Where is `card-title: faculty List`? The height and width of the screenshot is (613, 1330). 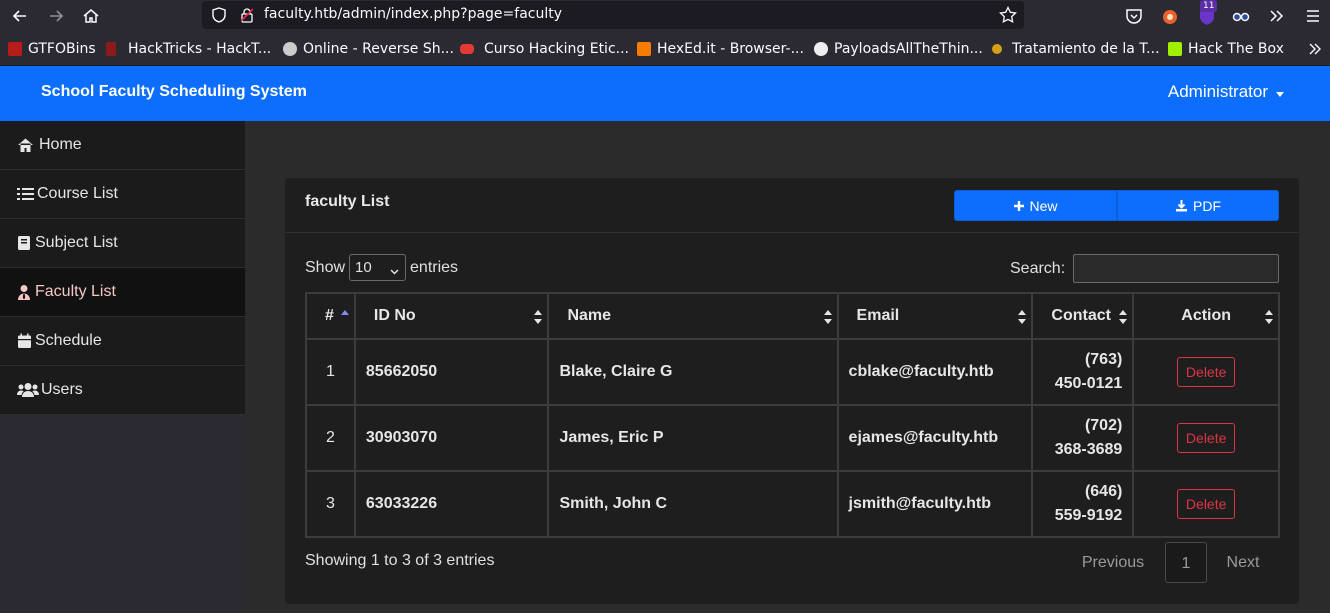
card-title: faculty List is located at coordinates (347, 201).